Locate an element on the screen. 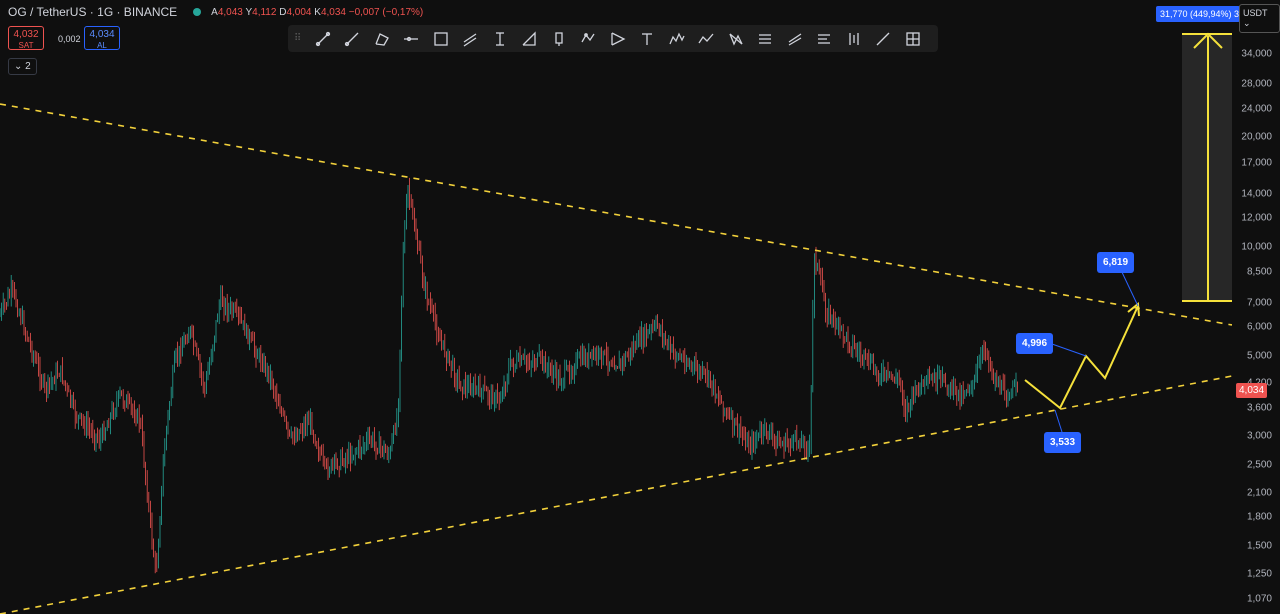 The height and width of the screenshot is (614, 1280). price-label-icon is located at coordinates (559, 38).